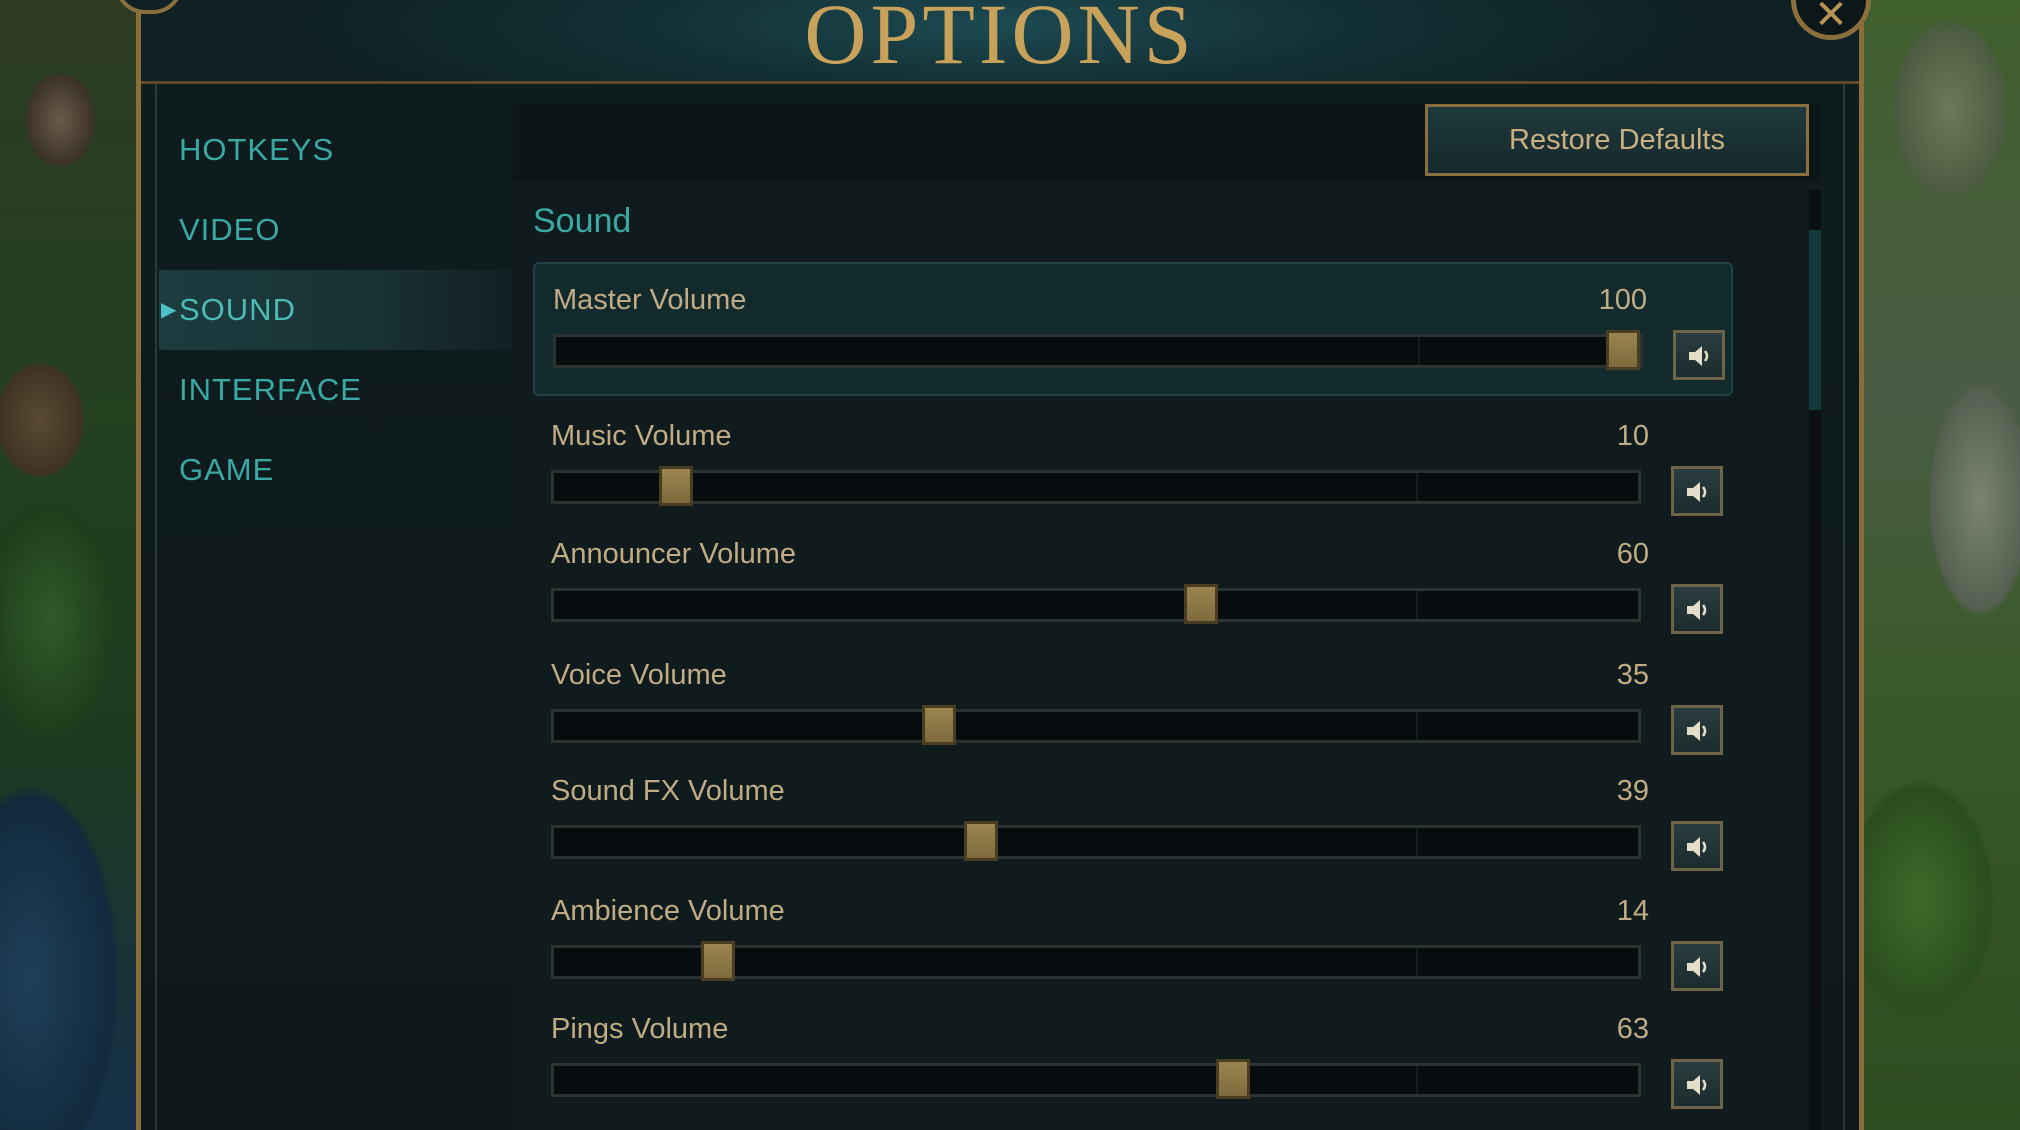 The image size is (2020, 1130). Describe the element at coordinates (169, 310) in the screenshot. I see `selected-arrow-icon: ▶` at that location.